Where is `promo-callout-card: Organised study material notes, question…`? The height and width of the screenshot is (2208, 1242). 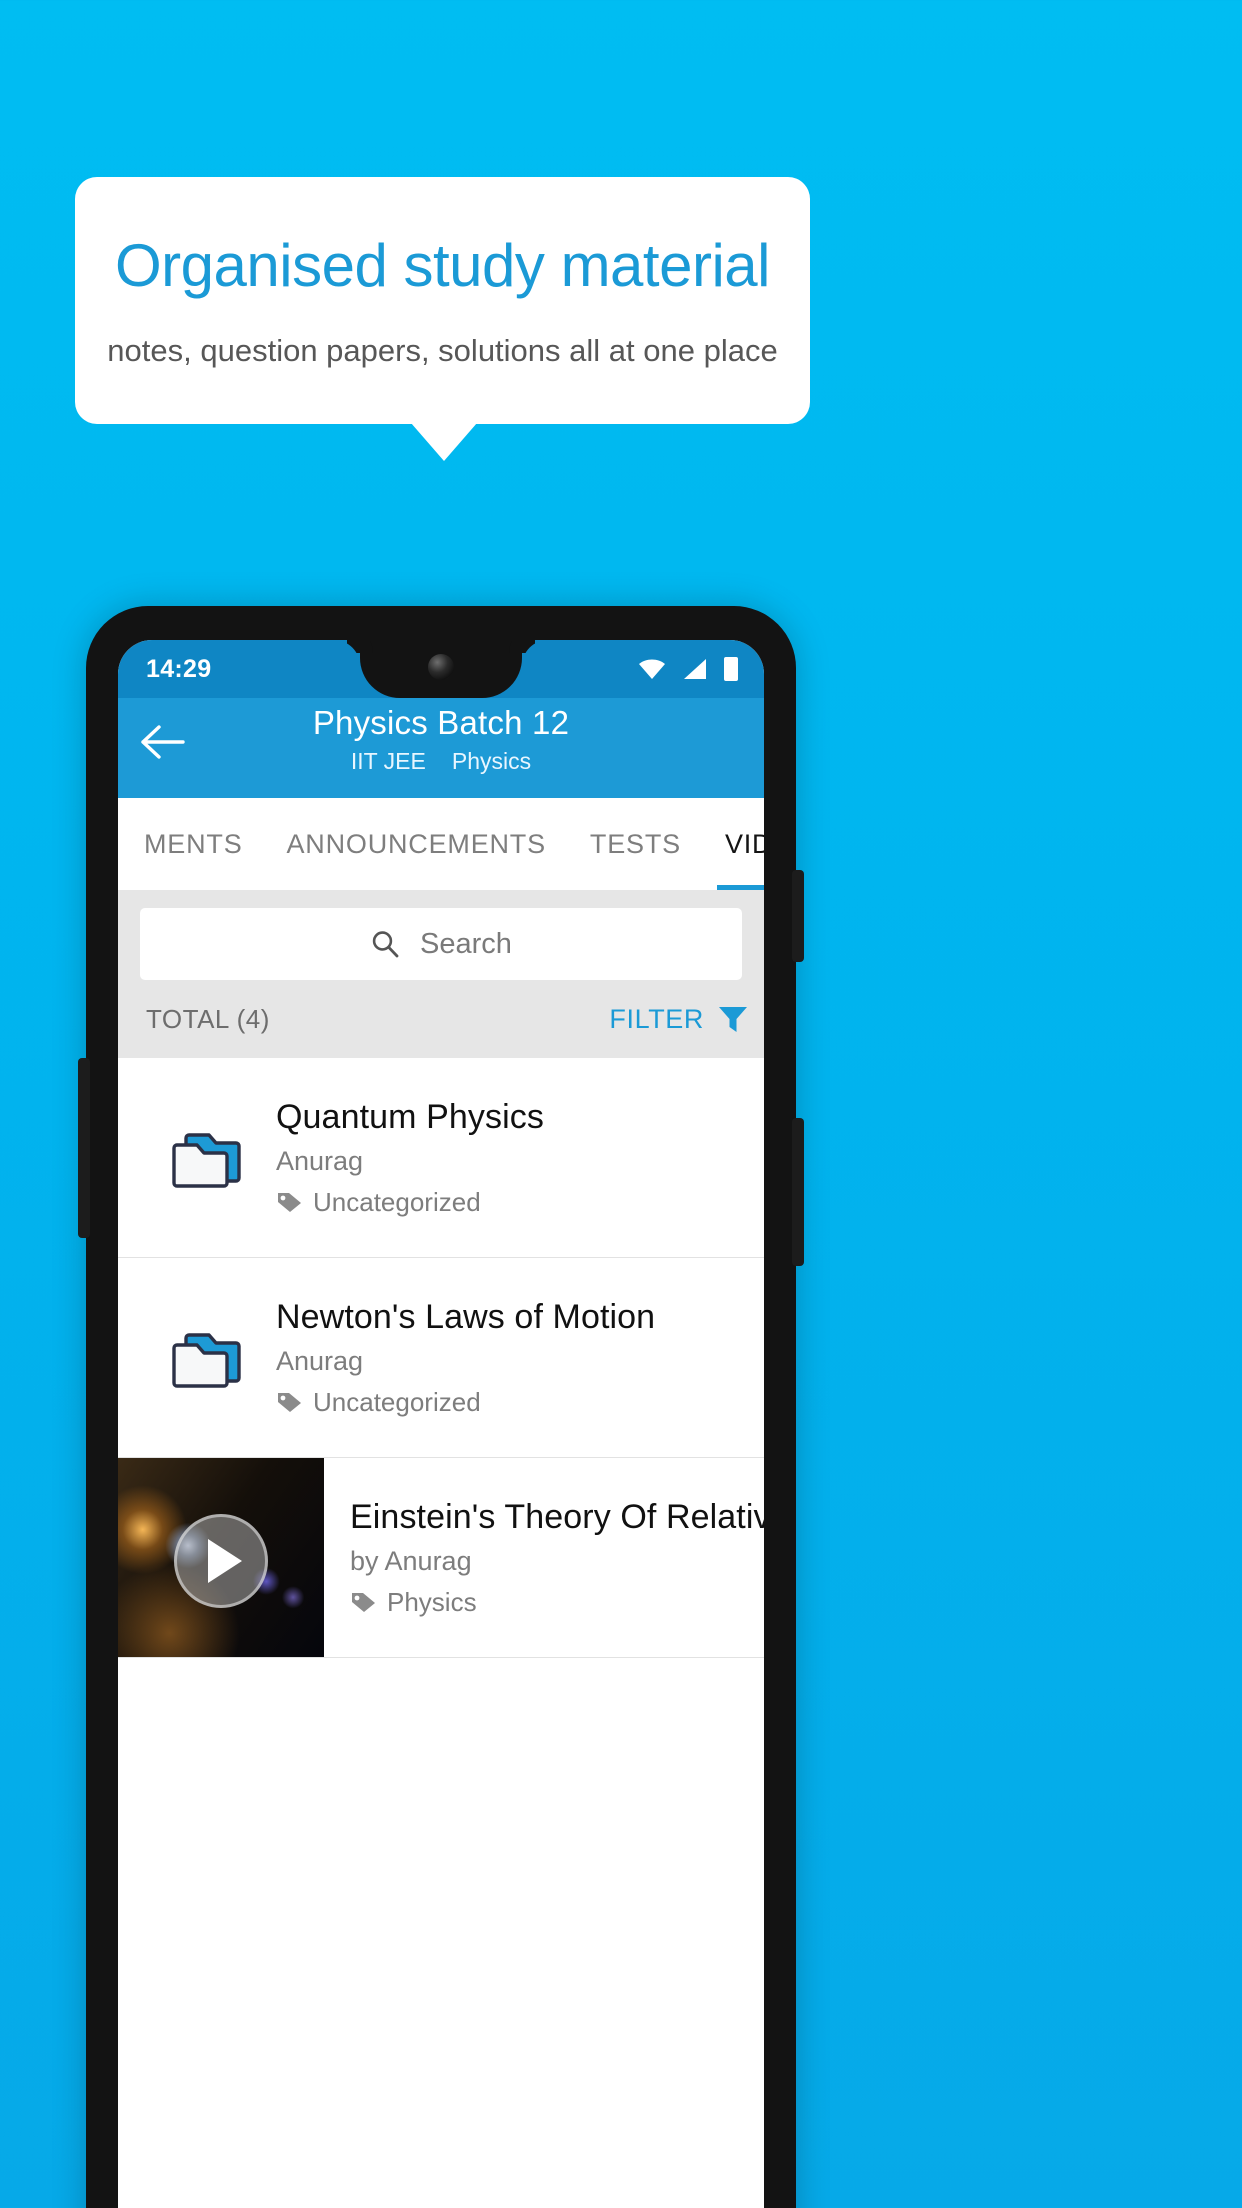 promo-callout-card: Organised study material notes, question… is located at coordinates (442, 300).